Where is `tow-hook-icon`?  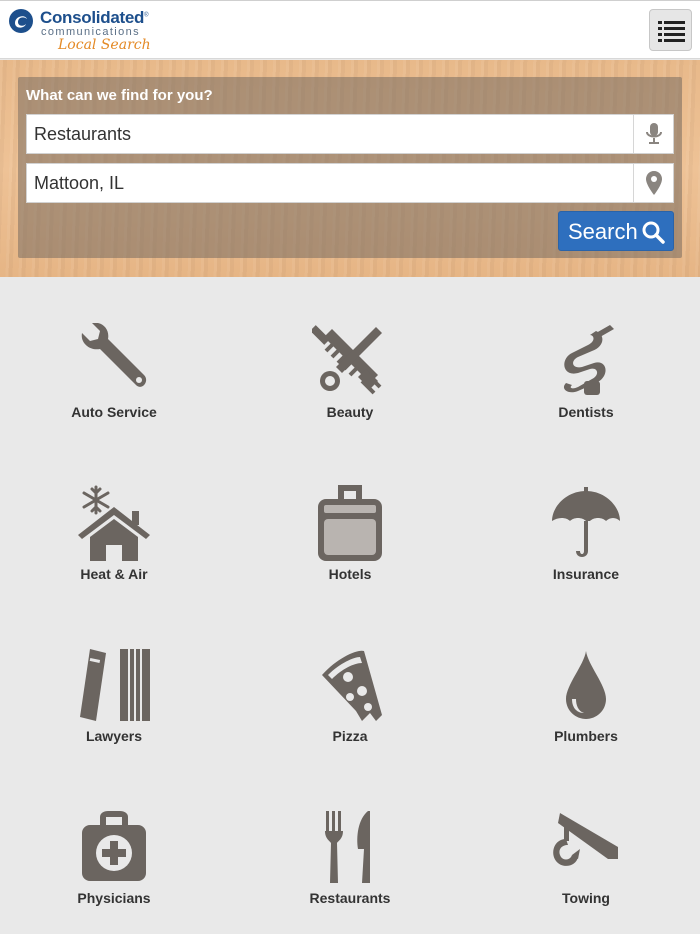
tow-hook-icon is located at coordinates (585, 839).